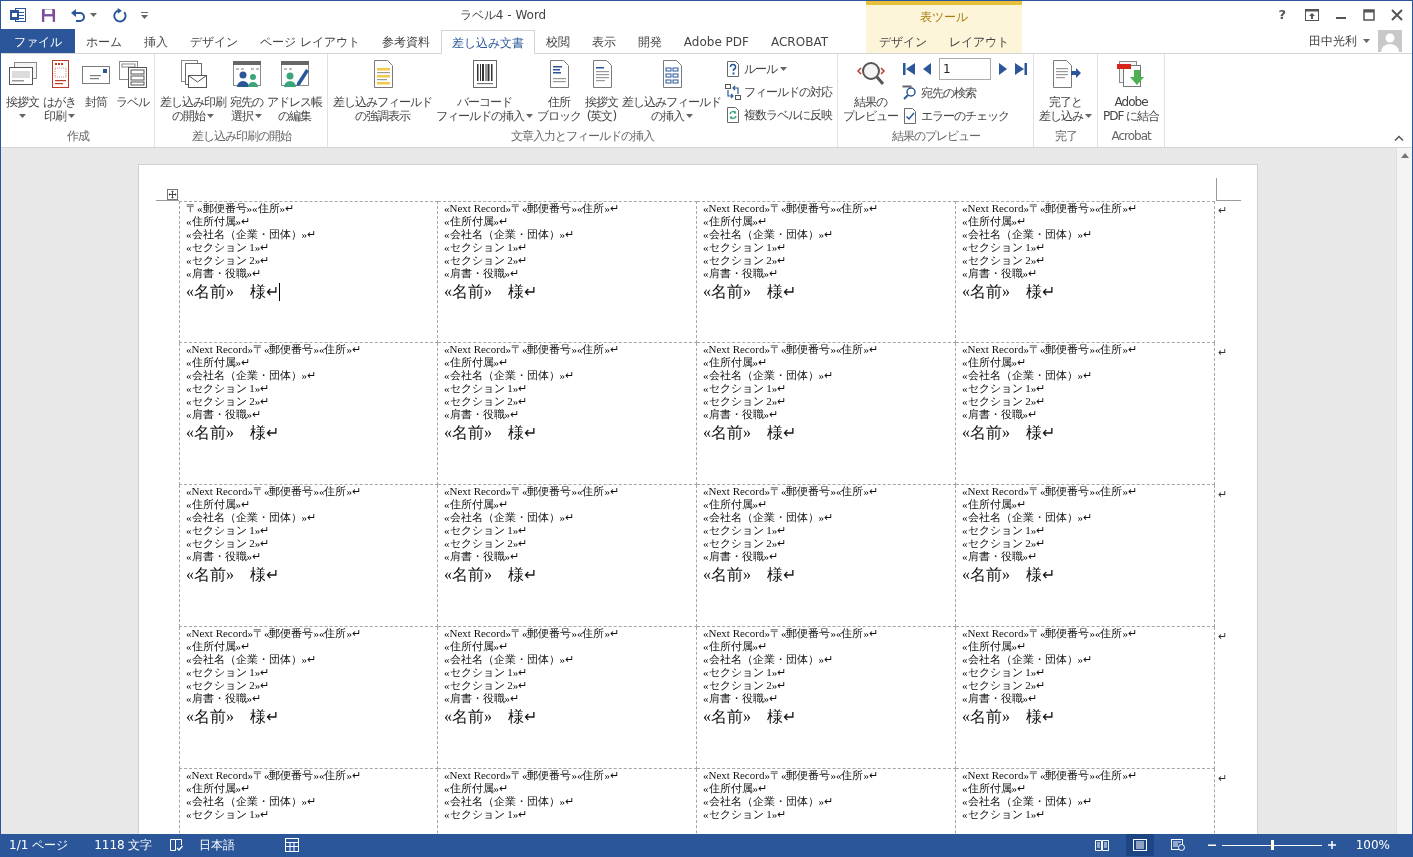 The height and width of the screenshot is (857, 1413). Describe the element at coordinates (487, 42) in the screenshot. I see `ribbon-tab: 差し込み文書` at that location.